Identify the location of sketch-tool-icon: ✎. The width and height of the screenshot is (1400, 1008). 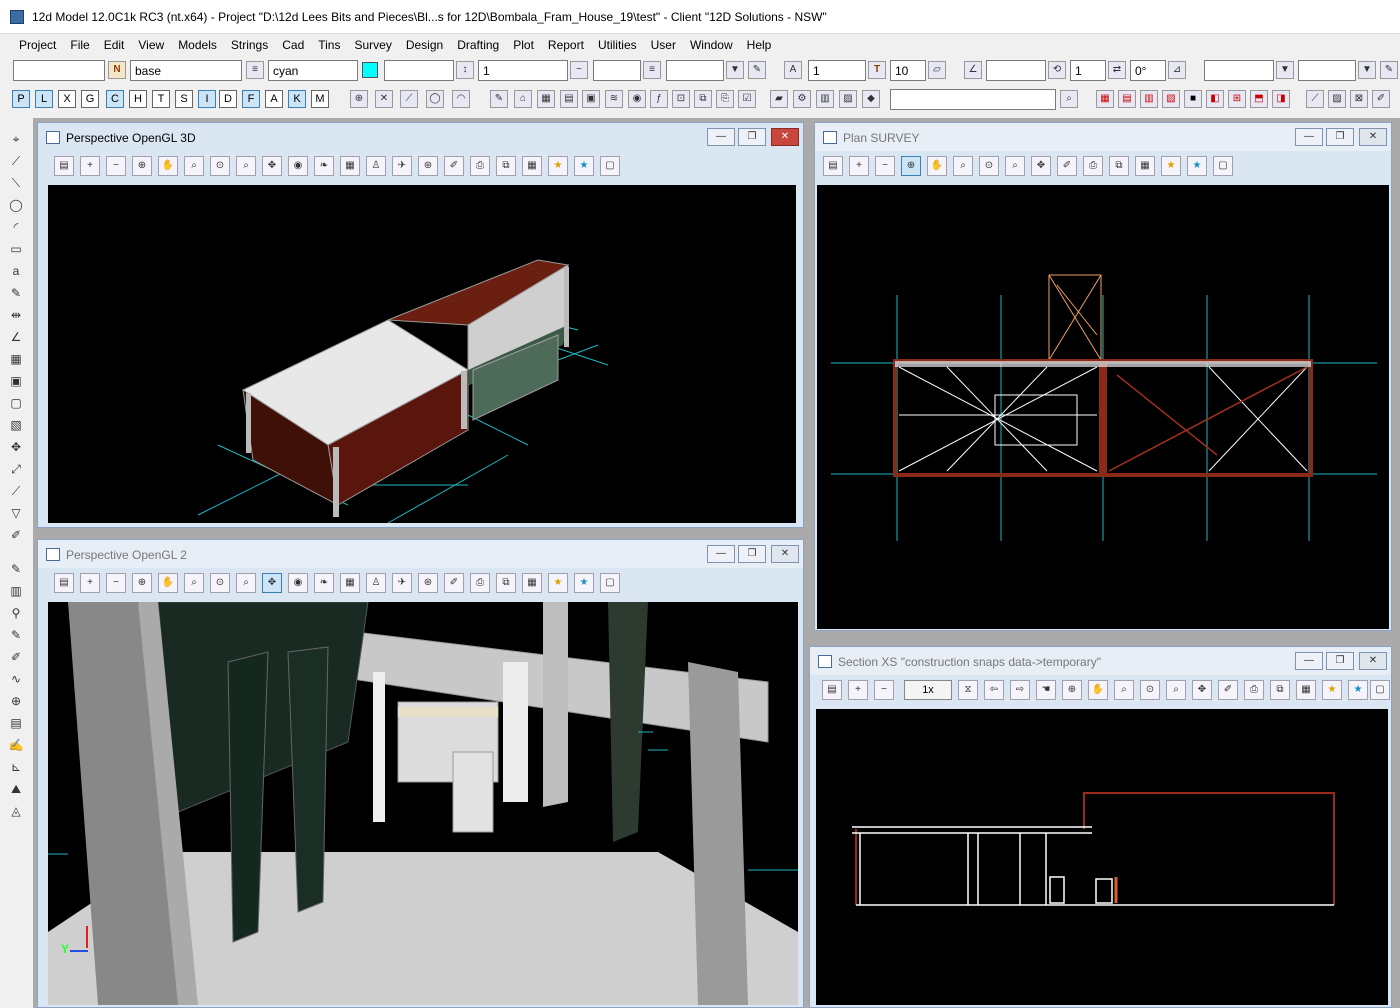
(16, 635).